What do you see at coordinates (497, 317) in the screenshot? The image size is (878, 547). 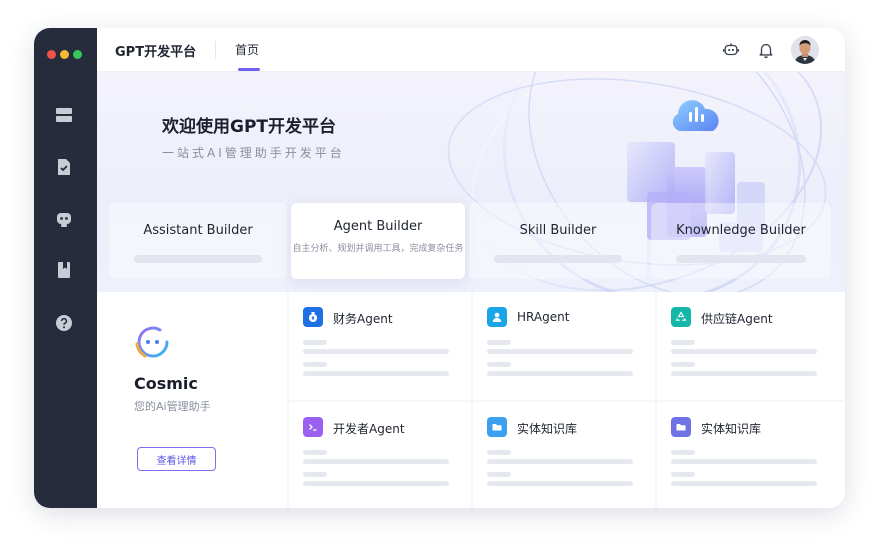 I see `person-icon` at bounding box center [497, 317].